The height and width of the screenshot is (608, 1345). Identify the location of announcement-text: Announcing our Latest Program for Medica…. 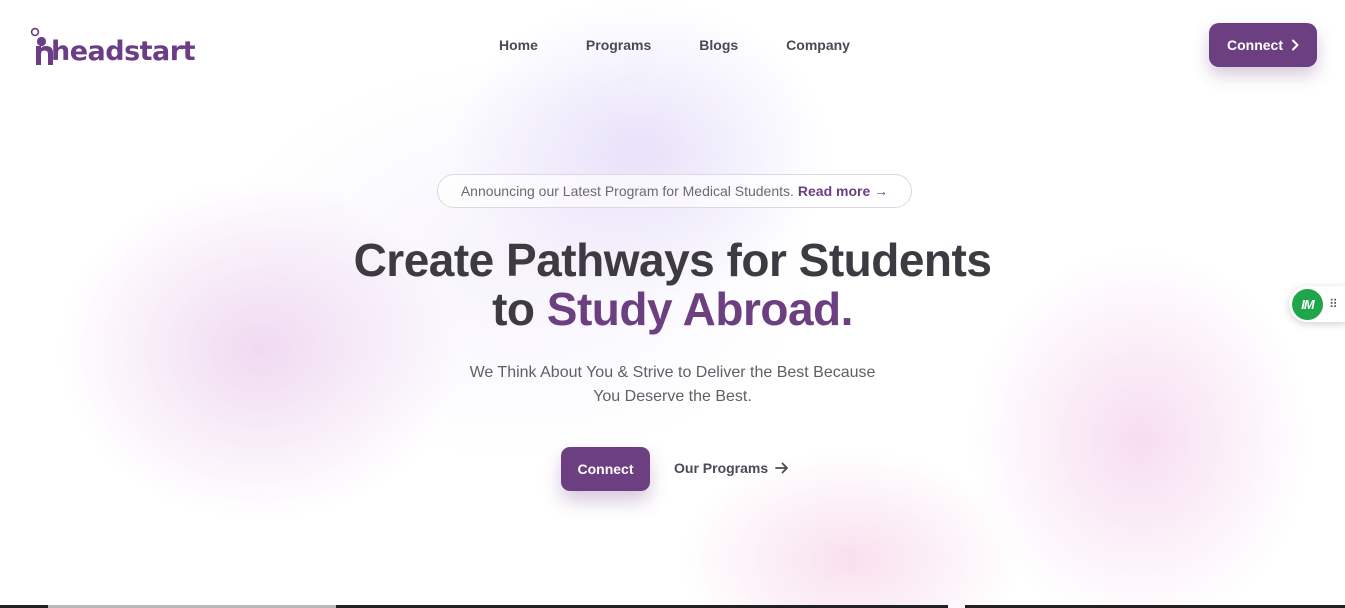
(627, 191).